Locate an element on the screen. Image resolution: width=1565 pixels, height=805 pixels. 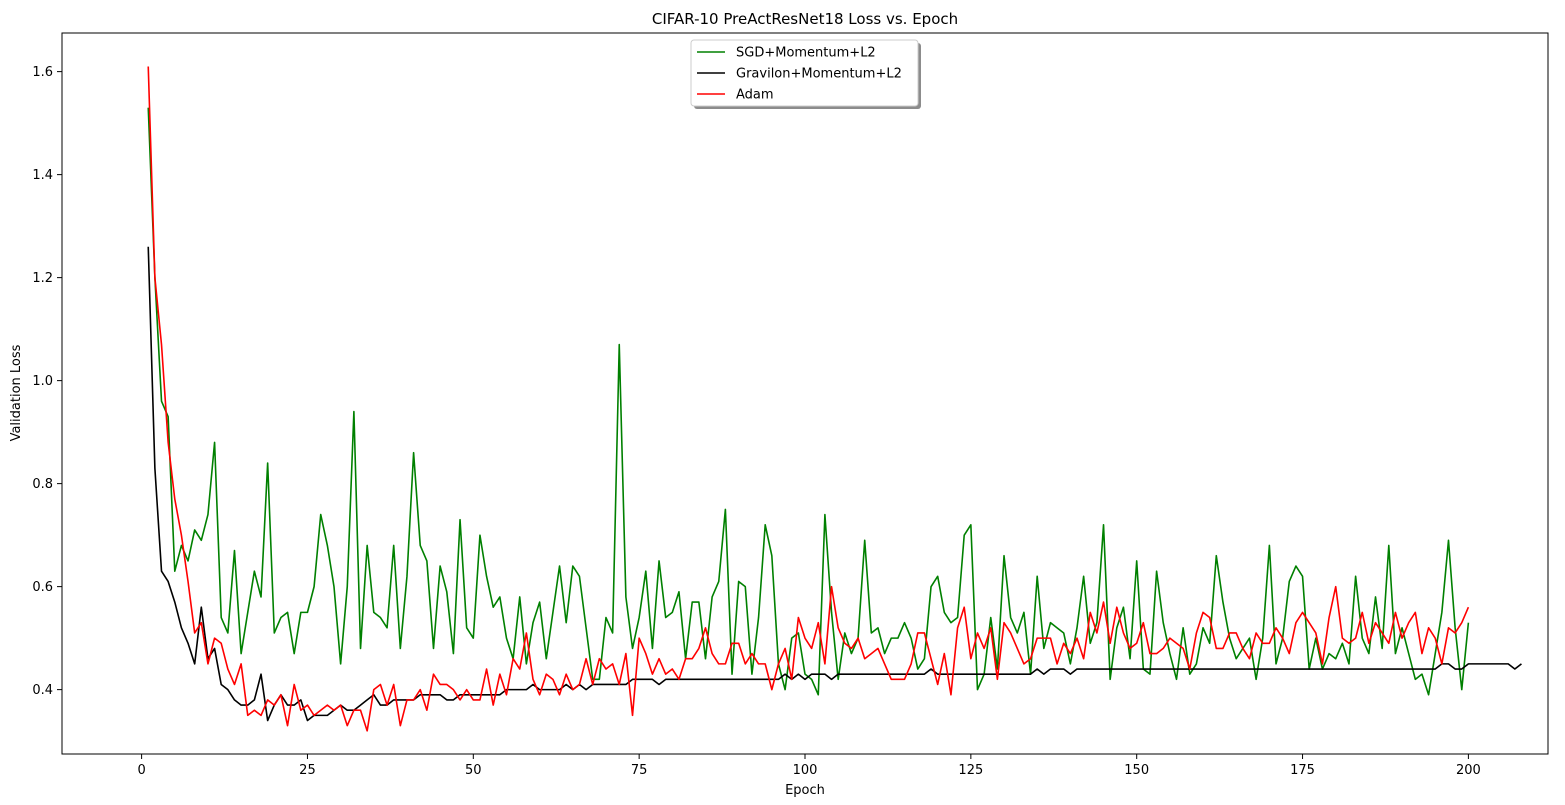
legend-label: SGD+Momentum+L2 is located at coordinates (806, 53).